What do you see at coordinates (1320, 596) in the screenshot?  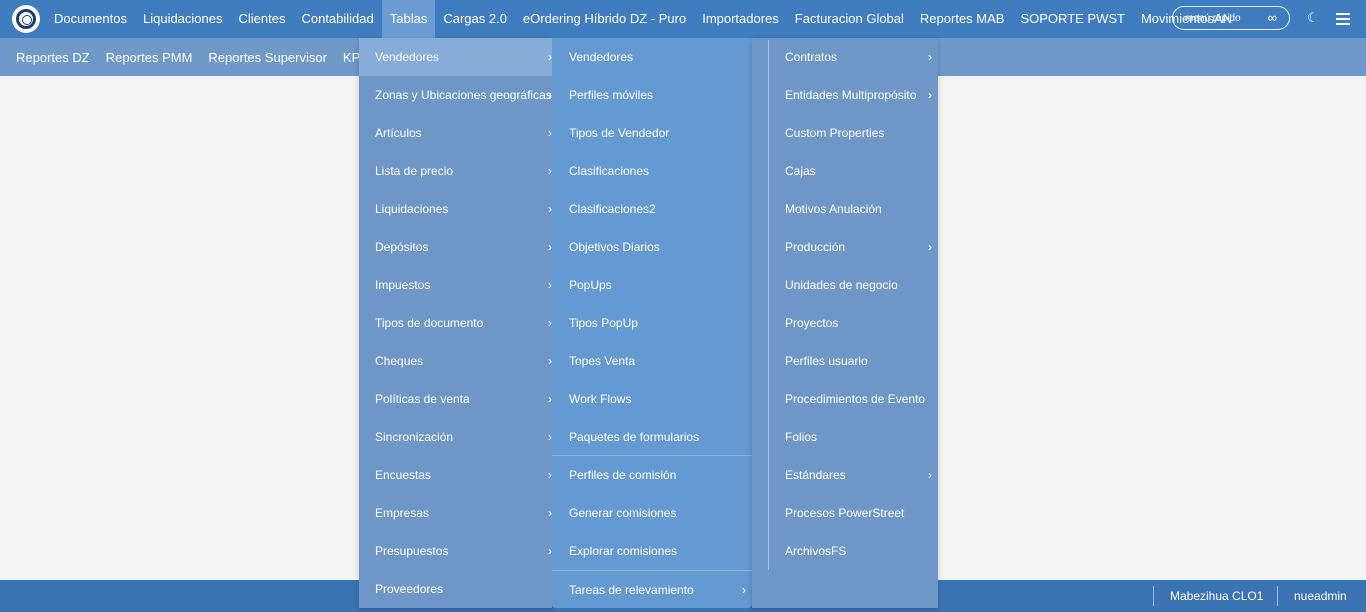 I see `footer-user: nueadmin` at bounding box center [1320, 596].